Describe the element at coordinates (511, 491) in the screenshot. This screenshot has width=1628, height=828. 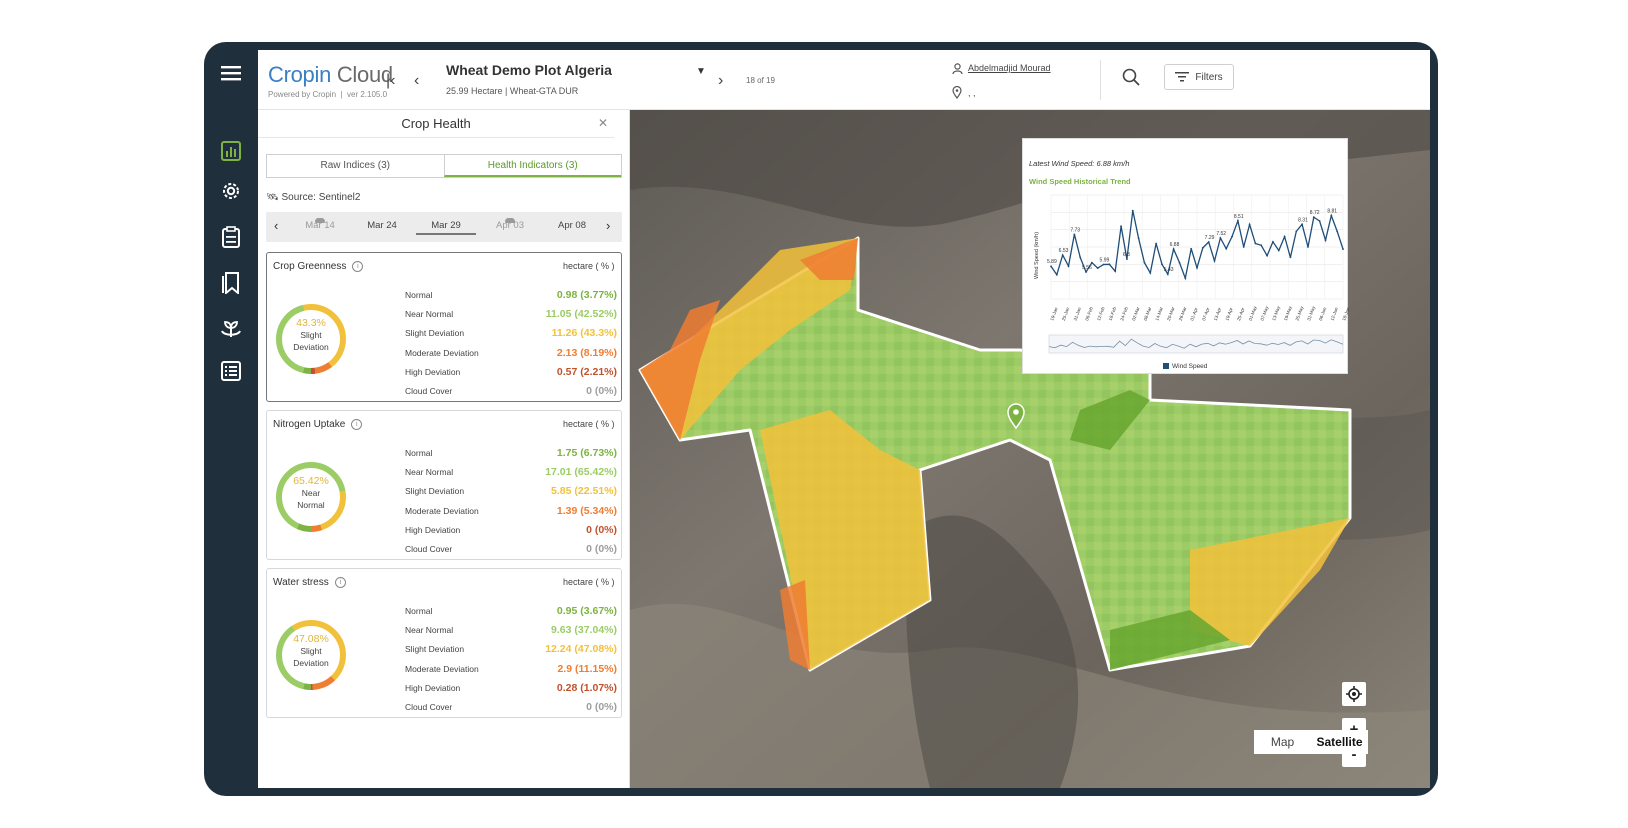
I see `metric-row: Slight Deviation 5.85 (22.51%)` at that location.